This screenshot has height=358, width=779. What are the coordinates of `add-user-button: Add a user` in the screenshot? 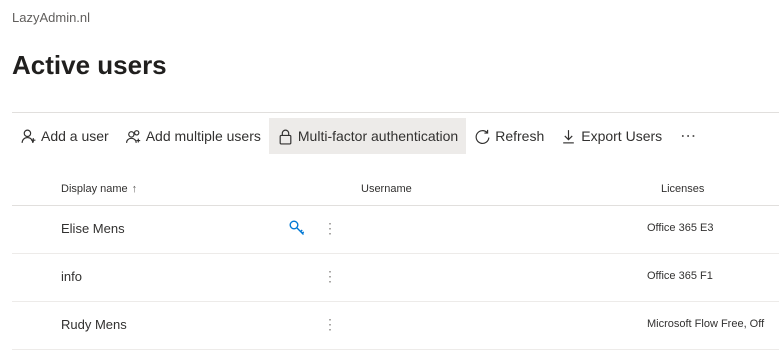 It's located at (64, 136).